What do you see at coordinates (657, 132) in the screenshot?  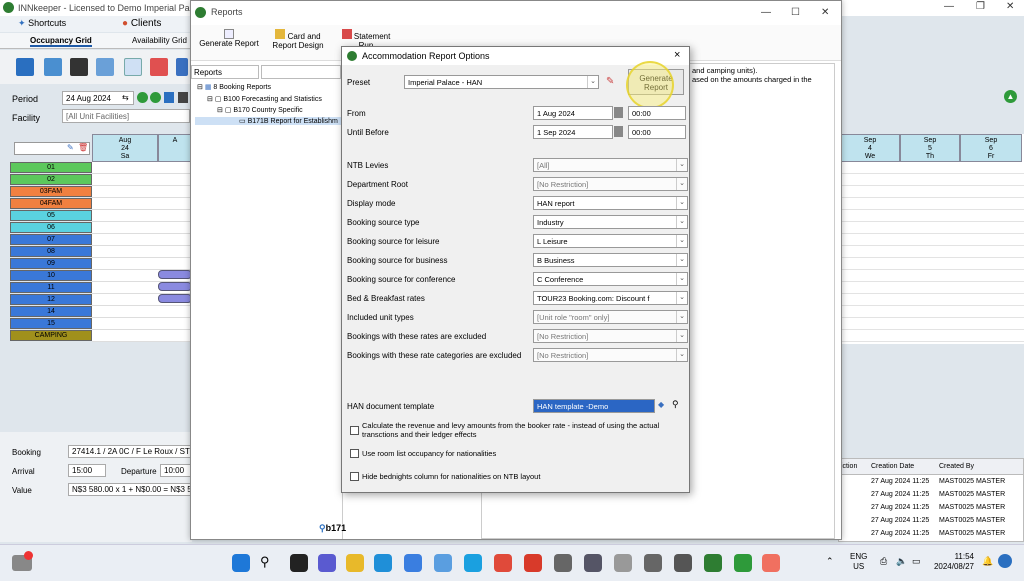 I see `until-time-input: 00:00` at bounding box center [657, 132].